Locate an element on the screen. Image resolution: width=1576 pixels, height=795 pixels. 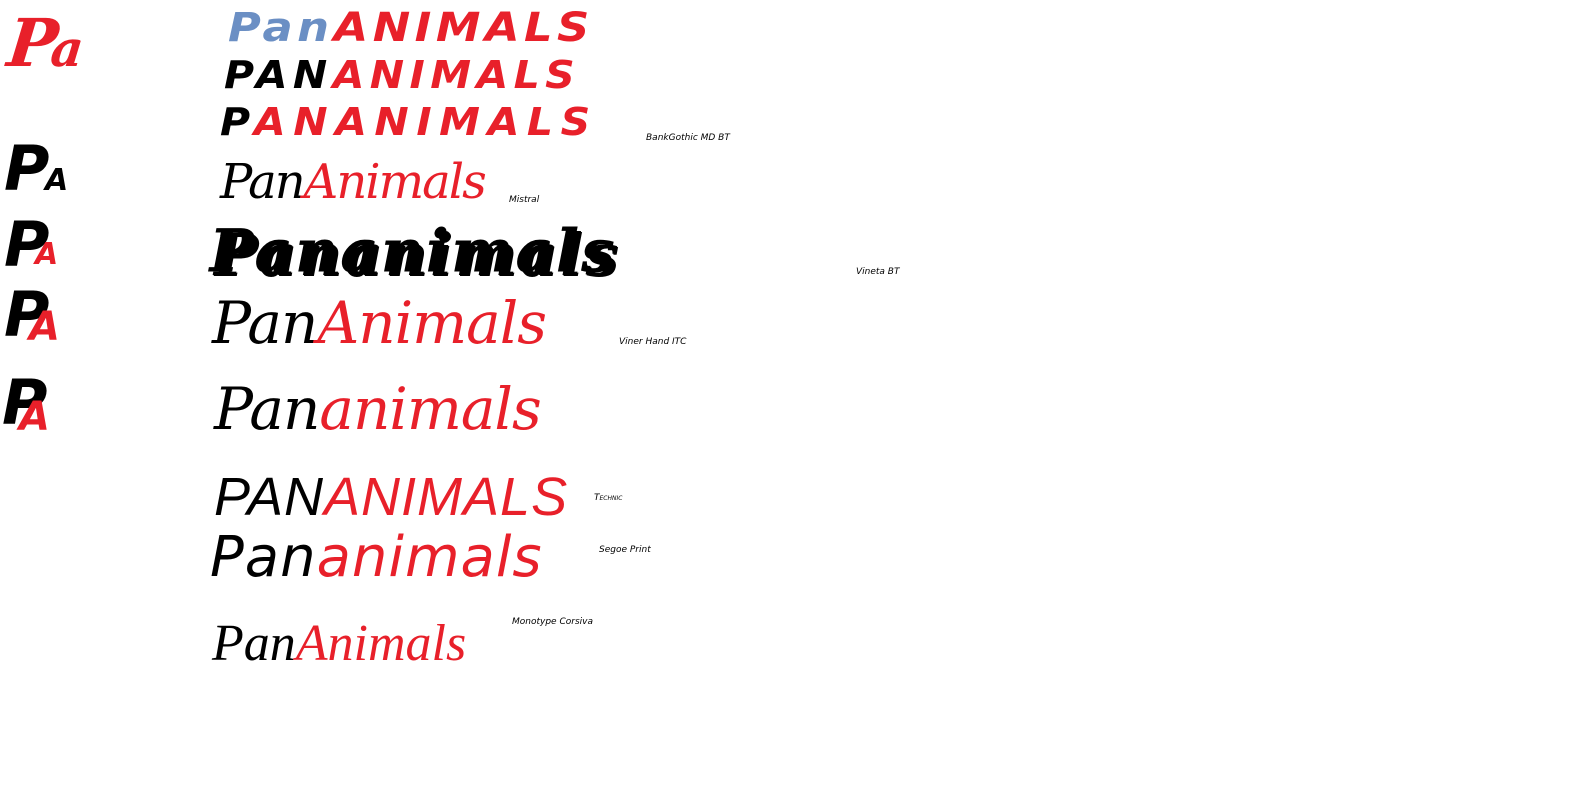
logo-sample-9: Pananimals is located at coordinates (376, 558).